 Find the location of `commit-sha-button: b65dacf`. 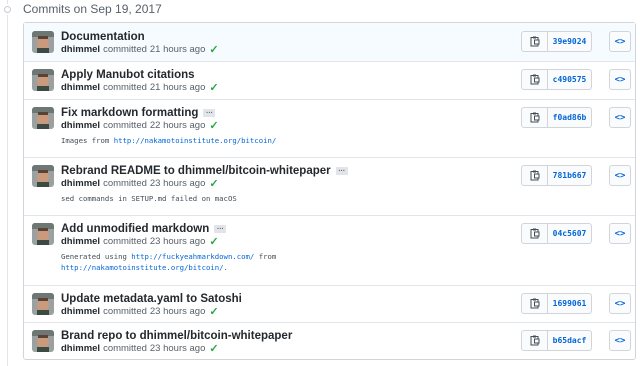

commit-sha-button: b65dacf is located at coordinates (570, 340).